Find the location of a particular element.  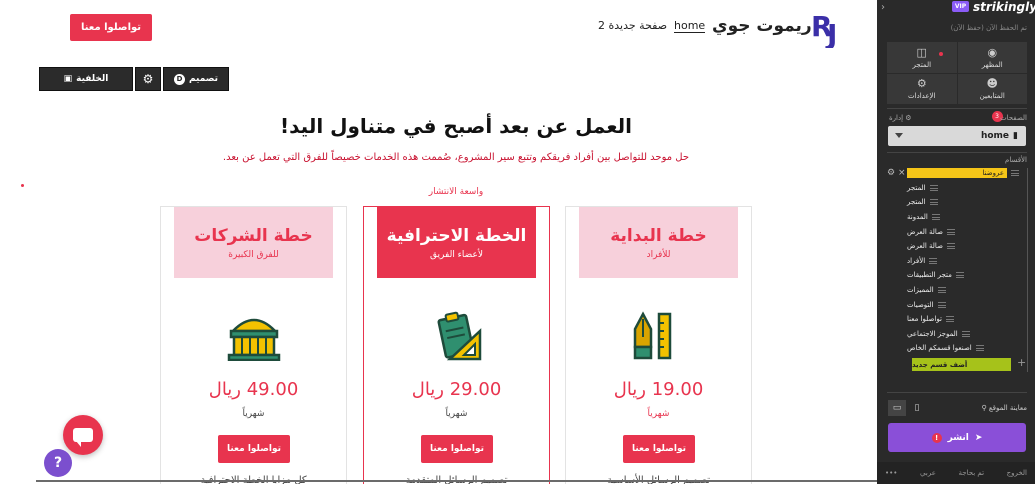

site-title: ريموت جوي is located at coordinates (762, 26).